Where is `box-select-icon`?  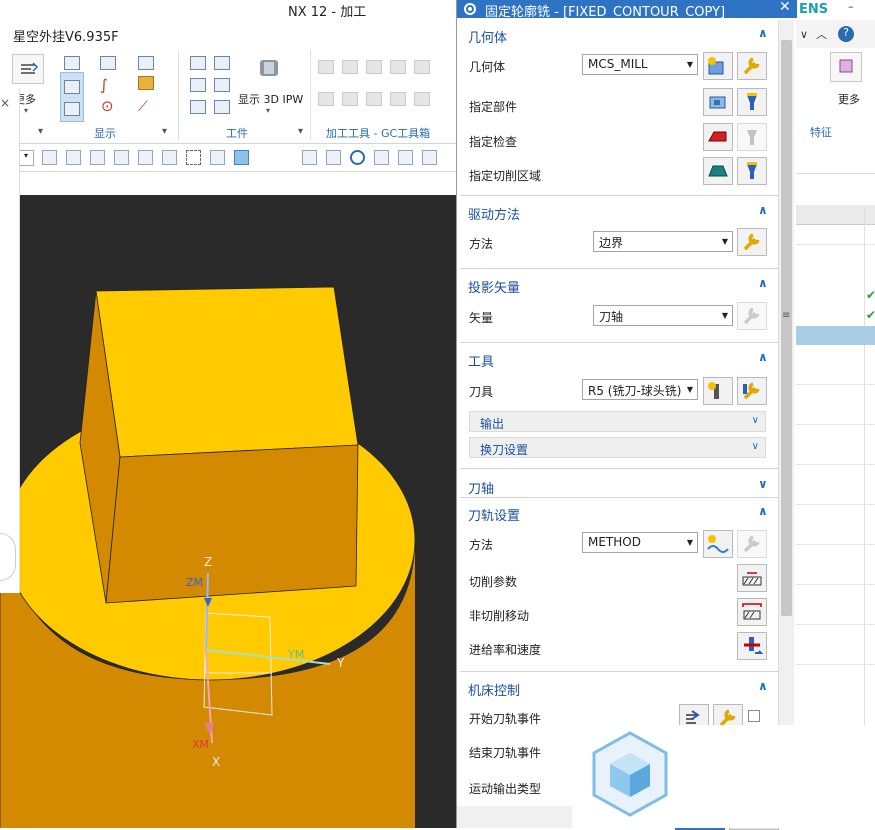 box-select-icon is located at coordinates (193, 157).